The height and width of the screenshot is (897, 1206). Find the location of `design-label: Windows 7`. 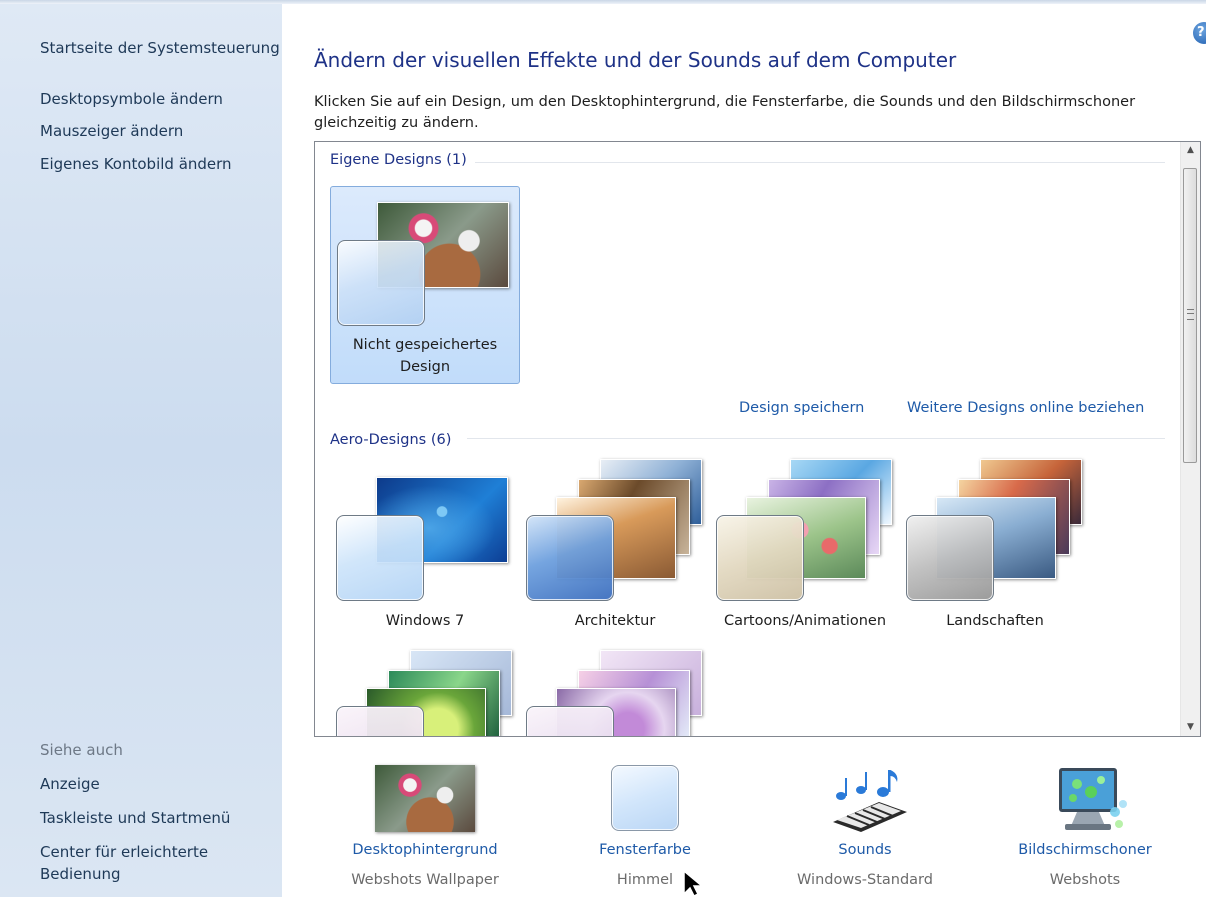

design-label: Windows 7 is located at coordinates (425, 621).